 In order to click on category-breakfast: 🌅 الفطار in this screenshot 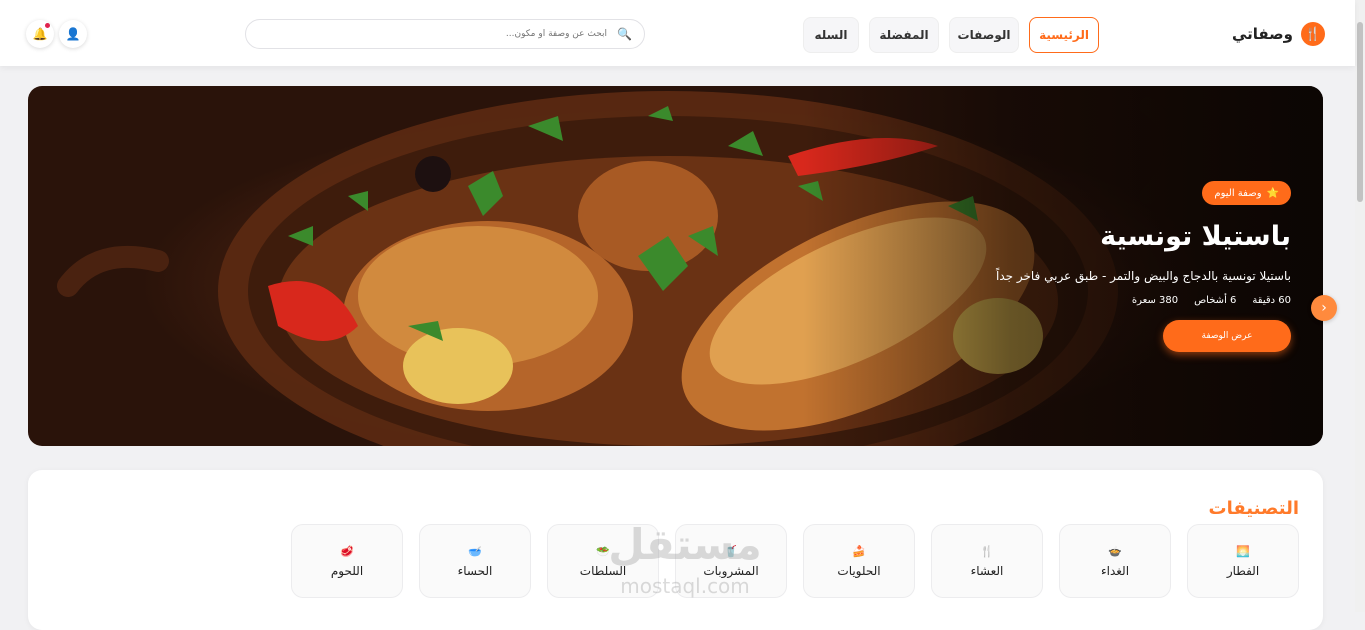, I will do `click(1243, 561)`.